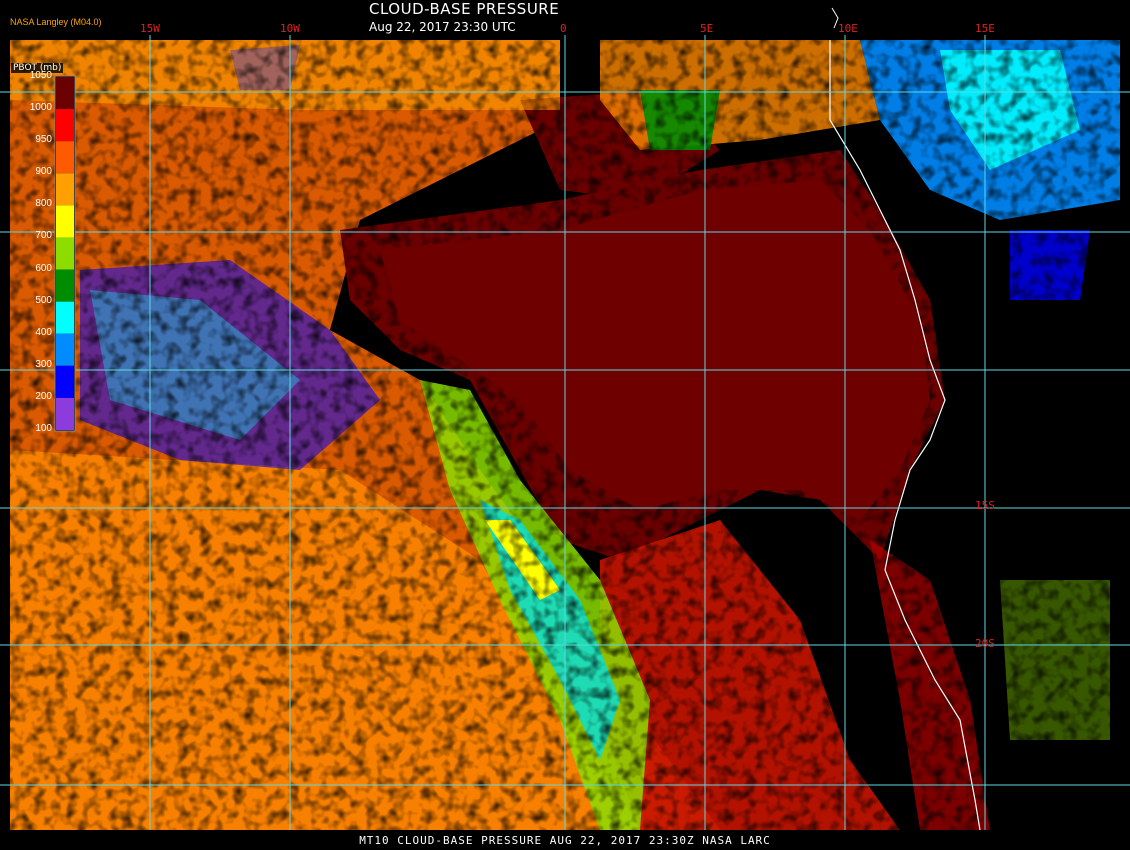 Image resolution: width=1130 pixels, height=850 pixels. I want to click on lat-label-15s: 15S, so click(985, 505).